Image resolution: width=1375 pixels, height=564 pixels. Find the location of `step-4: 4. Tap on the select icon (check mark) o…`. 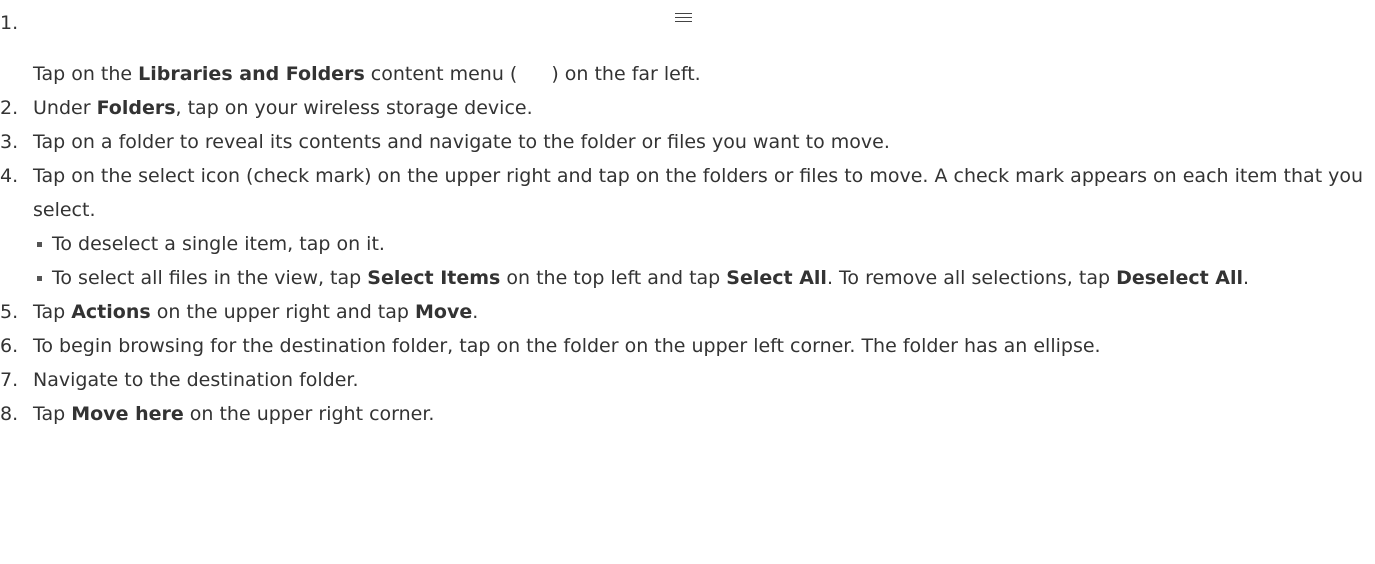

step-4: 4. Tap on the select icon (check mark) o… is located at coordinates (687, 193).